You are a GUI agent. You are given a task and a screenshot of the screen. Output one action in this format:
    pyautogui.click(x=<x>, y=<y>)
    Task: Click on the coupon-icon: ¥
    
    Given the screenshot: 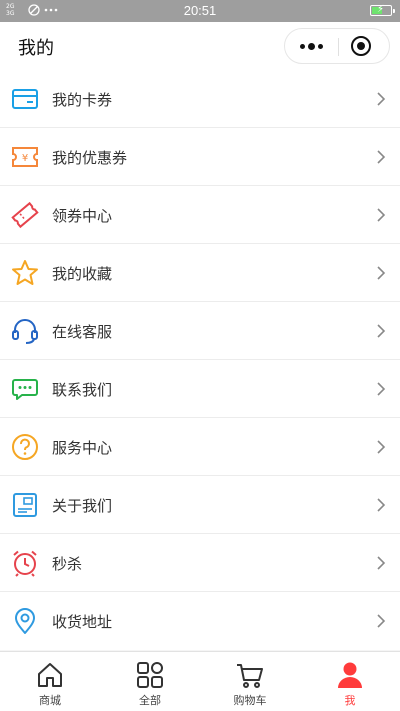 What is the action you would take?
    pyautogui.click(x=25, y=157)
    